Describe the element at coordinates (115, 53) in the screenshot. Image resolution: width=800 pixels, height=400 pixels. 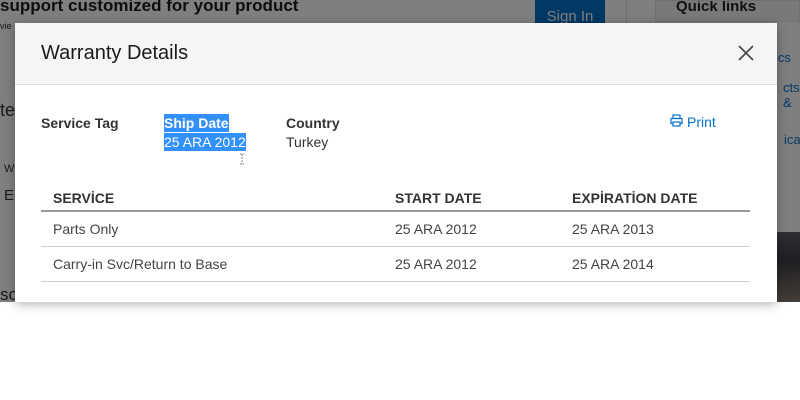
I see `modal-title: Warranty Details` at that location.